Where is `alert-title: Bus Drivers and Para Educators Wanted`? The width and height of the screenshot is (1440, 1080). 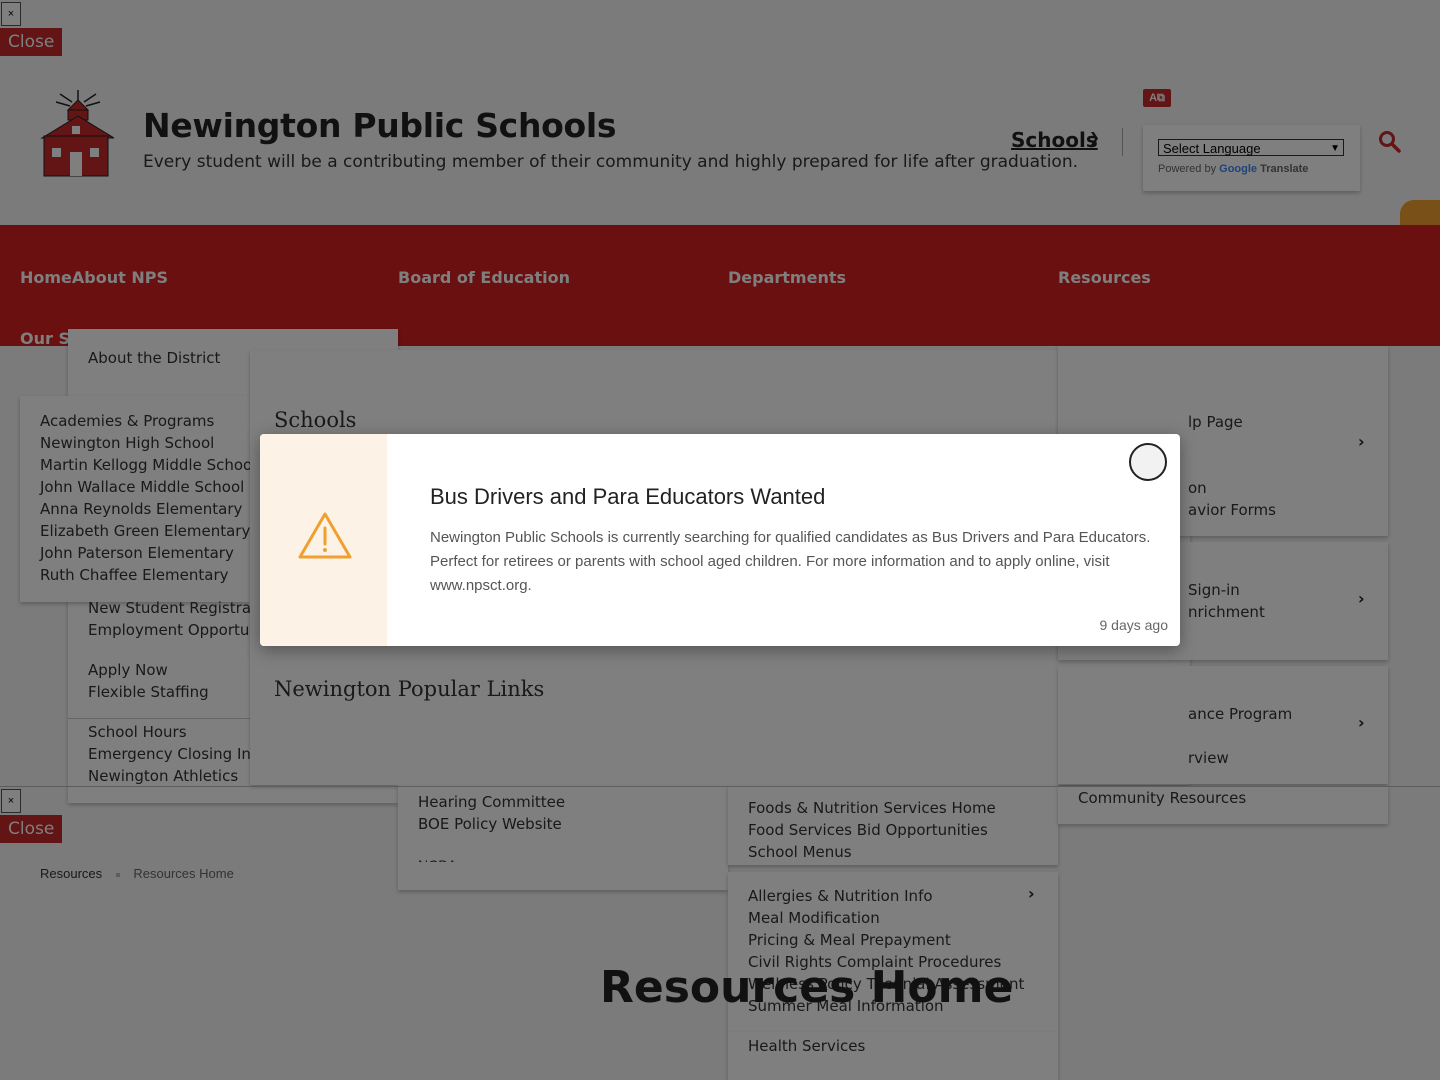
alert-title: Bus Drivers and Para Educators Wanted is located at coordinates (628, 496).